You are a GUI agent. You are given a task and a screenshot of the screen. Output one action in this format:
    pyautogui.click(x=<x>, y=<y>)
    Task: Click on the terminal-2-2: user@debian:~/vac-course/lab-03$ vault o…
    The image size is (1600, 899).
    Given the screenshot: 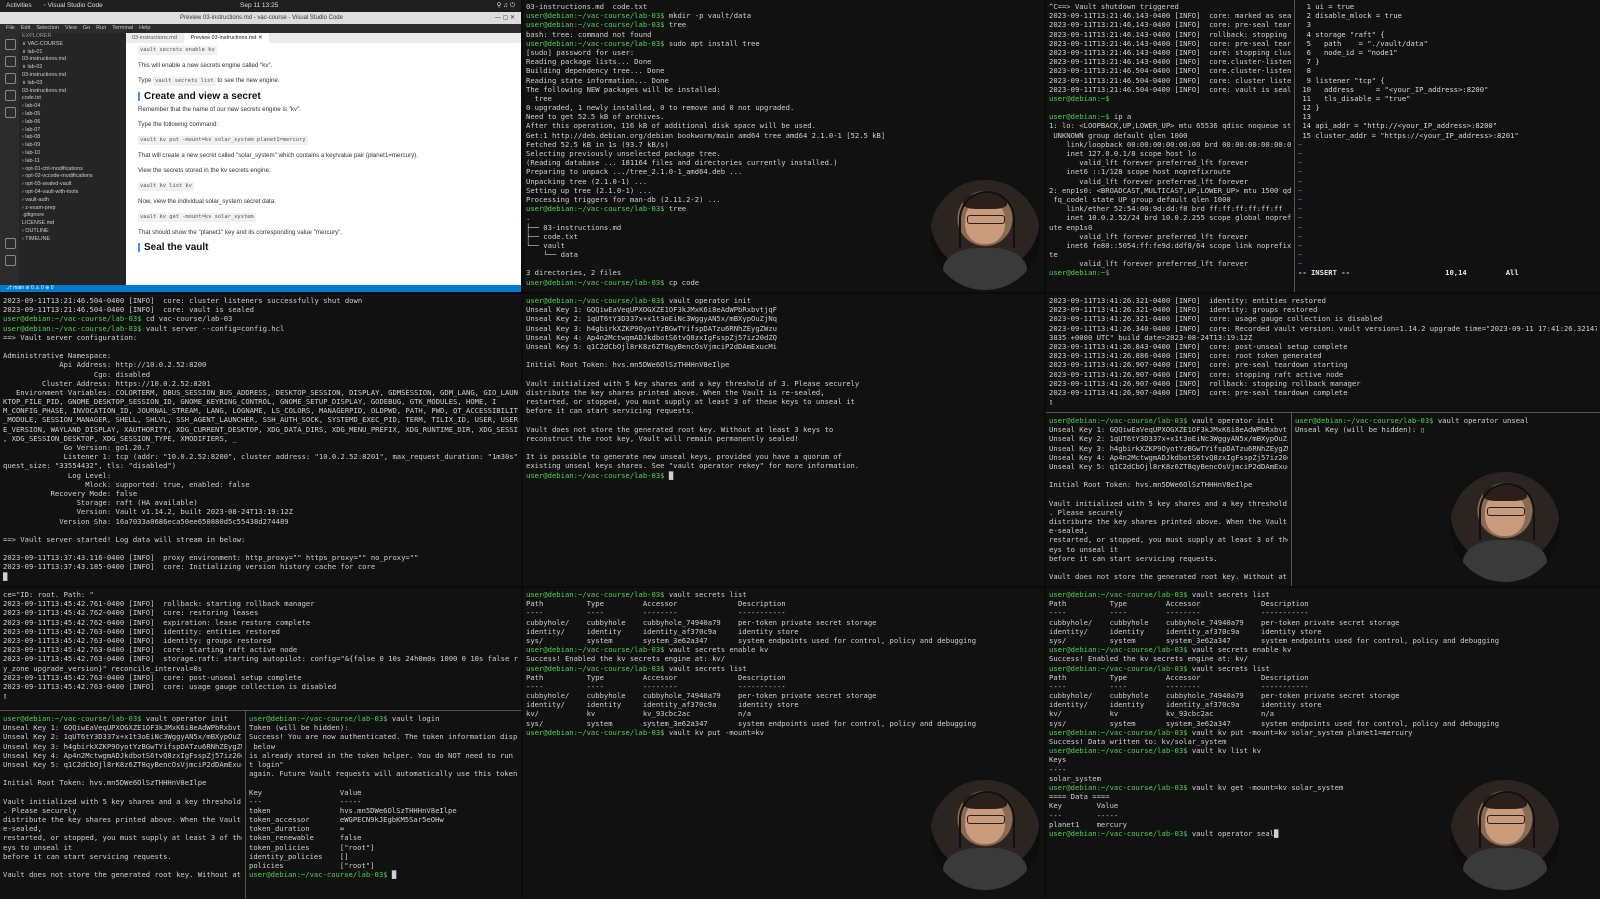 What is the action you would take?
    pyautogui.click(x=783, y=440)
    